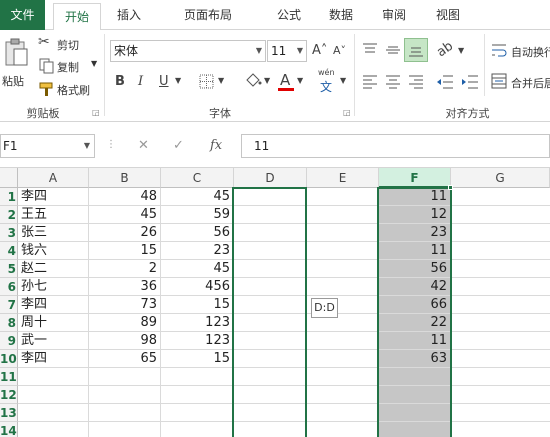  I want to click on fill-color-icon, so click(253, 81).